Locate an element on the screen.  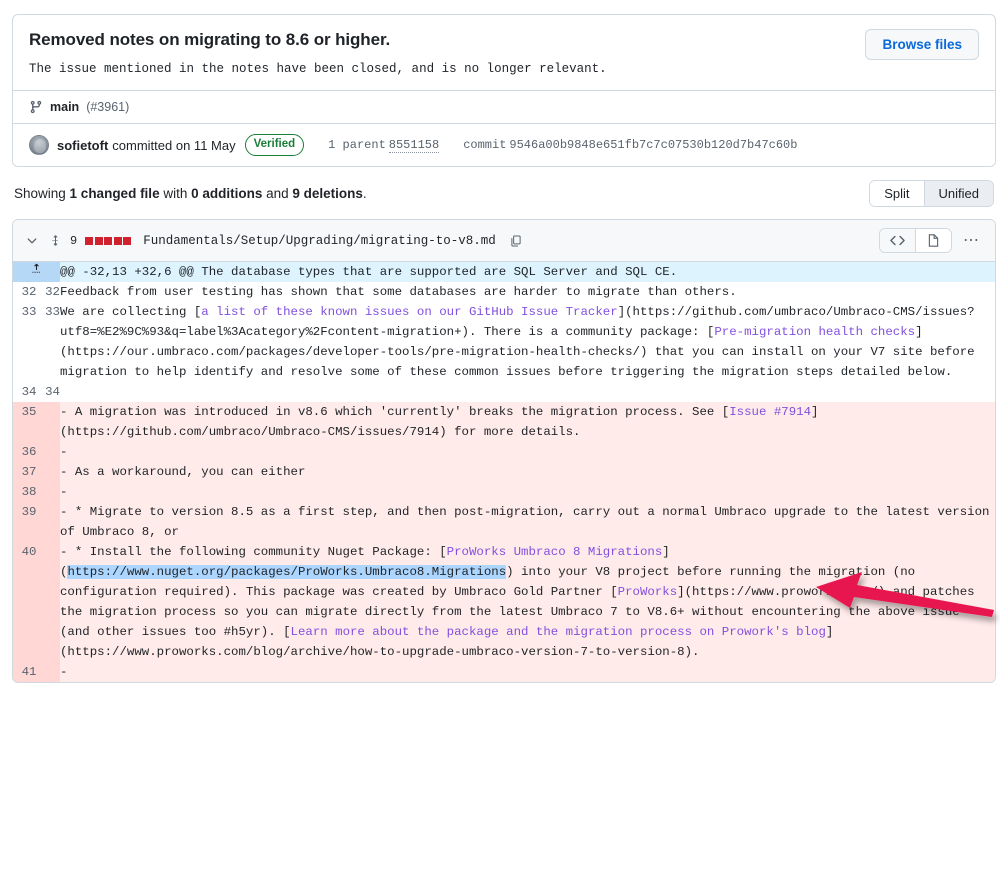
copy-path-icon is located at coordinates (516, 241).